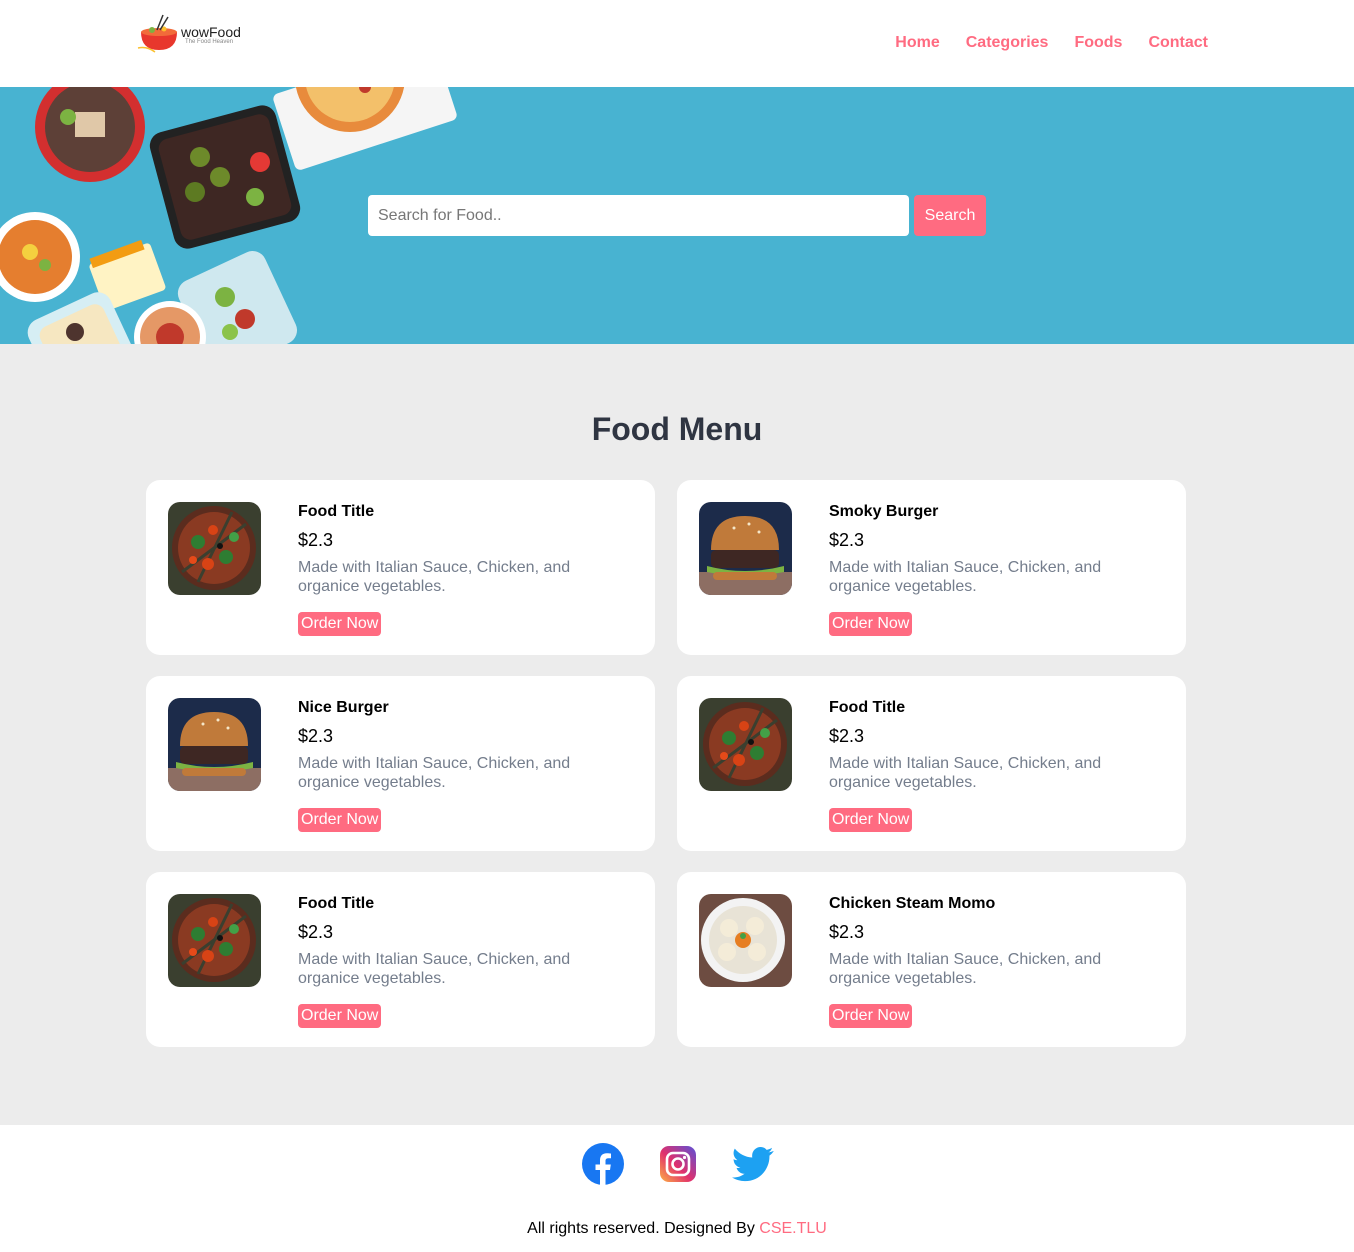 This screenshot has height=1252, width=1354. What do you see at coordinates (1007, 43) in the screenshot?
I see `nav-categories: Categories` at bounding box center [1007, 43].